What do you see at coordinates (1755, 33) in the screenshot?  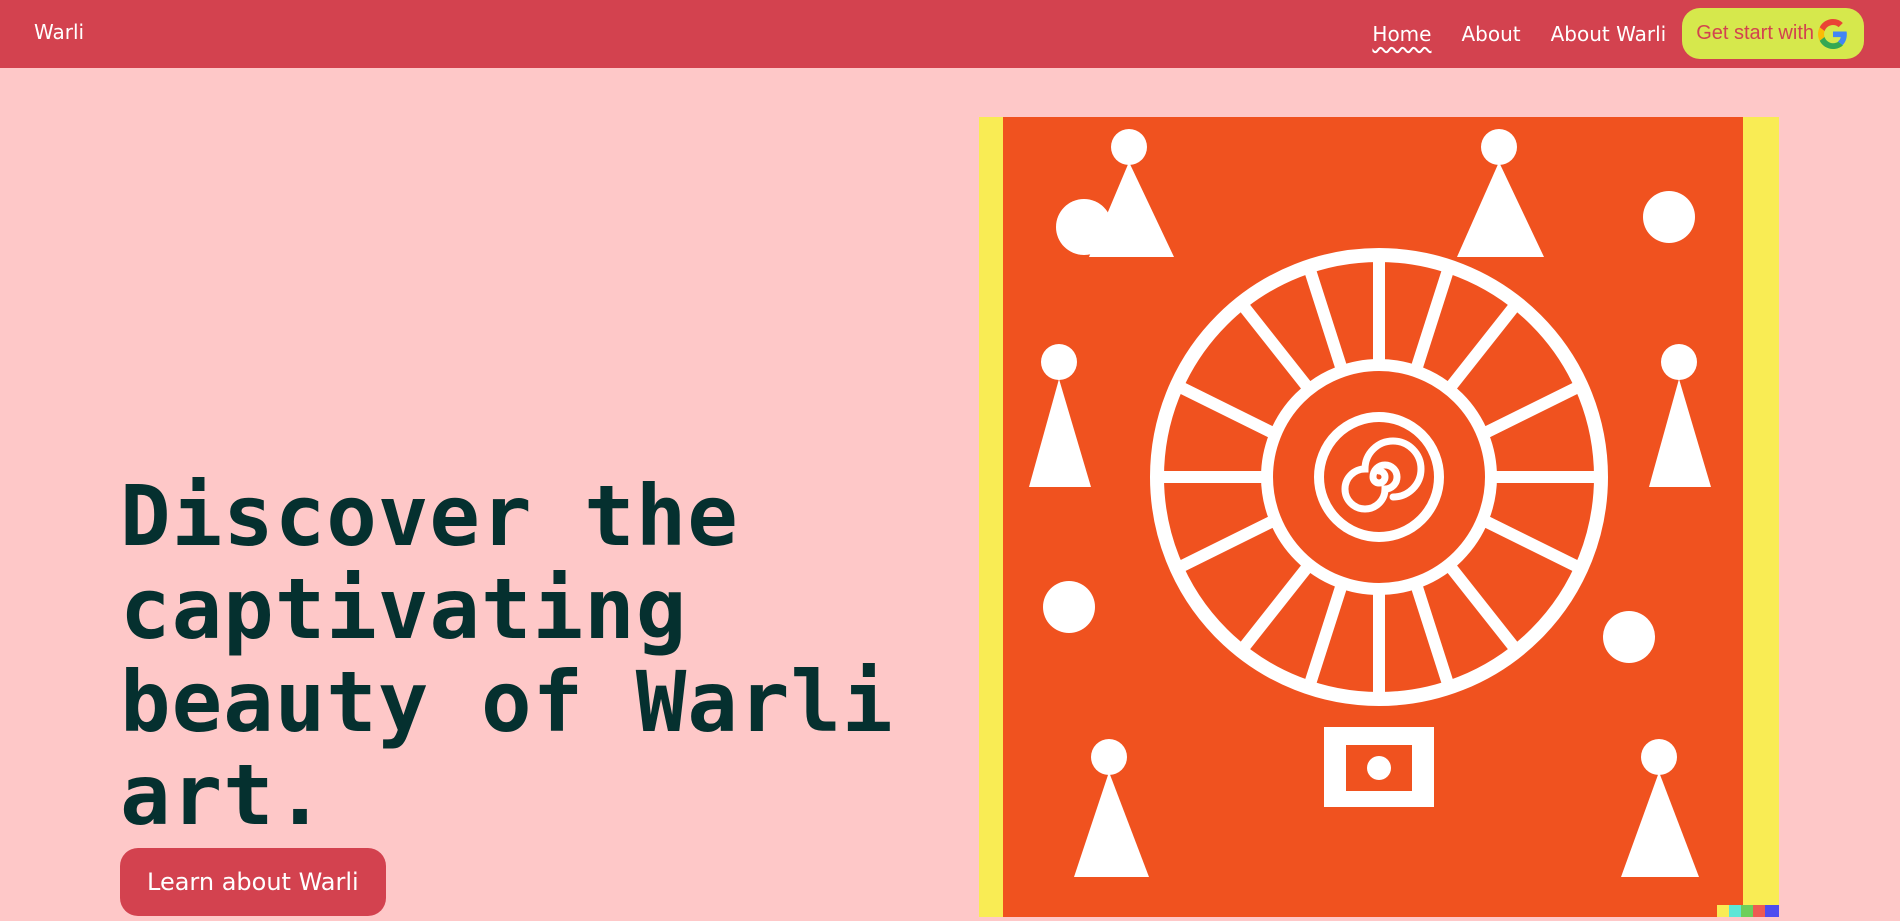 I see `google-signin-label: Get start with` at bounding box center [1755, 33].